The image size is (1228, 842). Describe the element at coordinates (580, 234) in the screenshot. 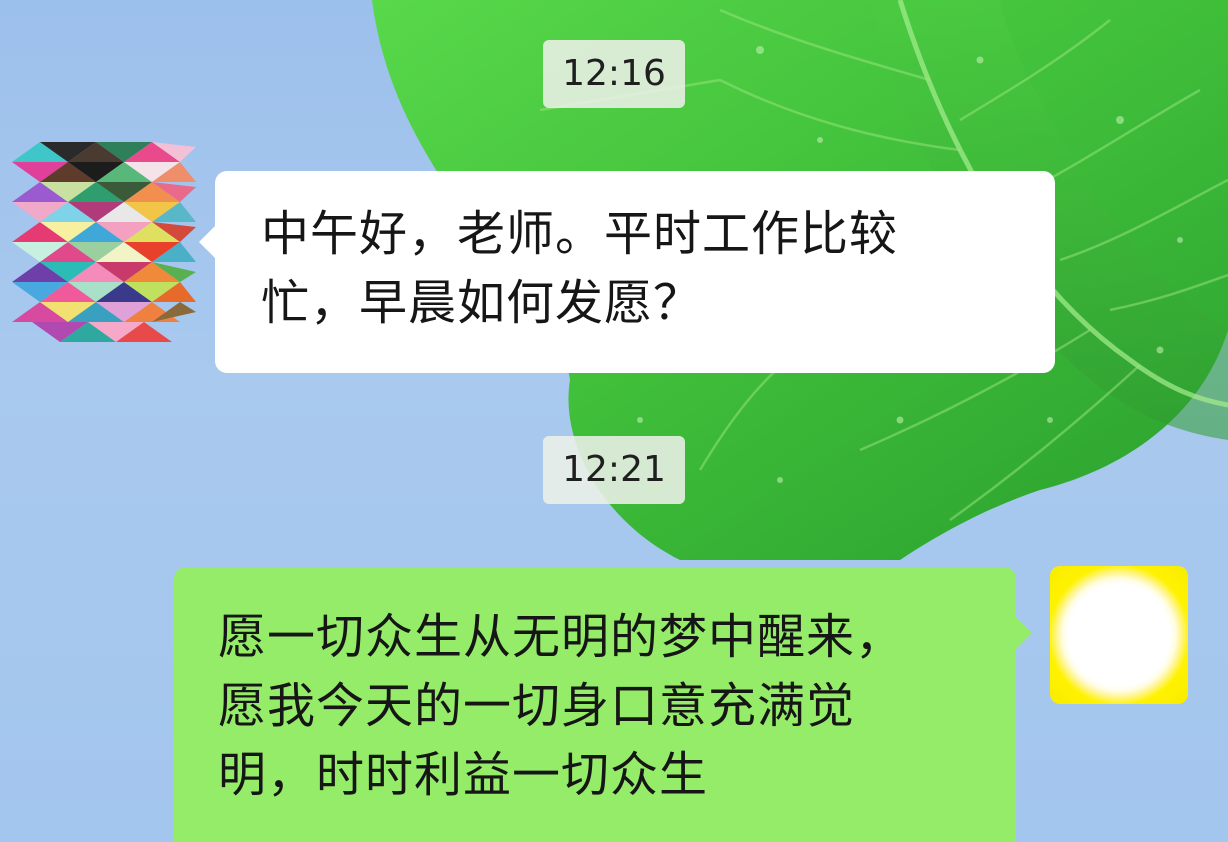

I see `message-text-line: 中午好，老师。平时工作比较` at that location.